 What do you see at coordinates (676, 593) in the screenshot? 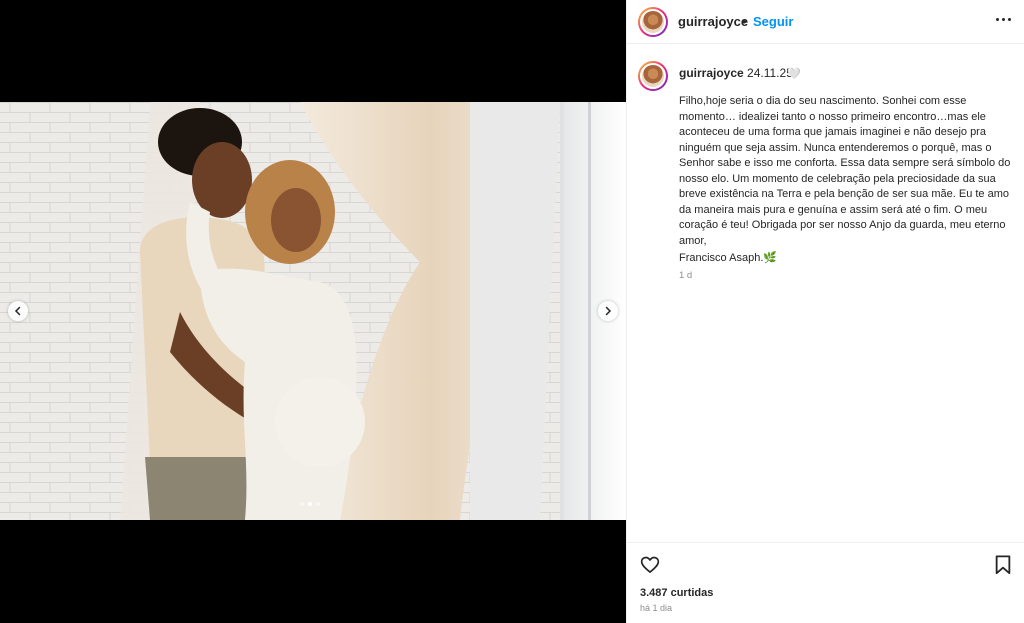
I see `likes-count: 3.487 curtidas` at bounding box center [676, 593].